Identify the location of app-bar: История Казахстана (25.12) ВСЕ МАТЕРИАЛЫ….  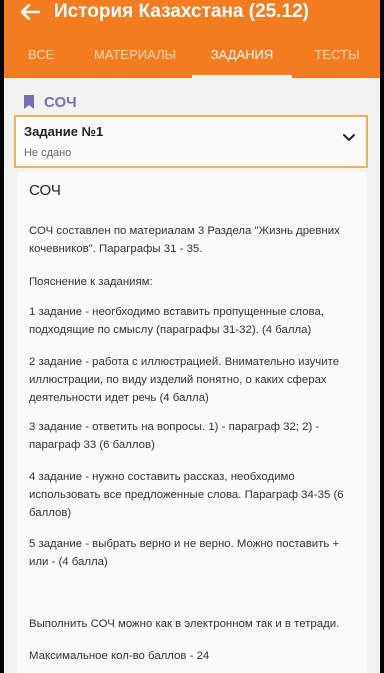
(192, 39).